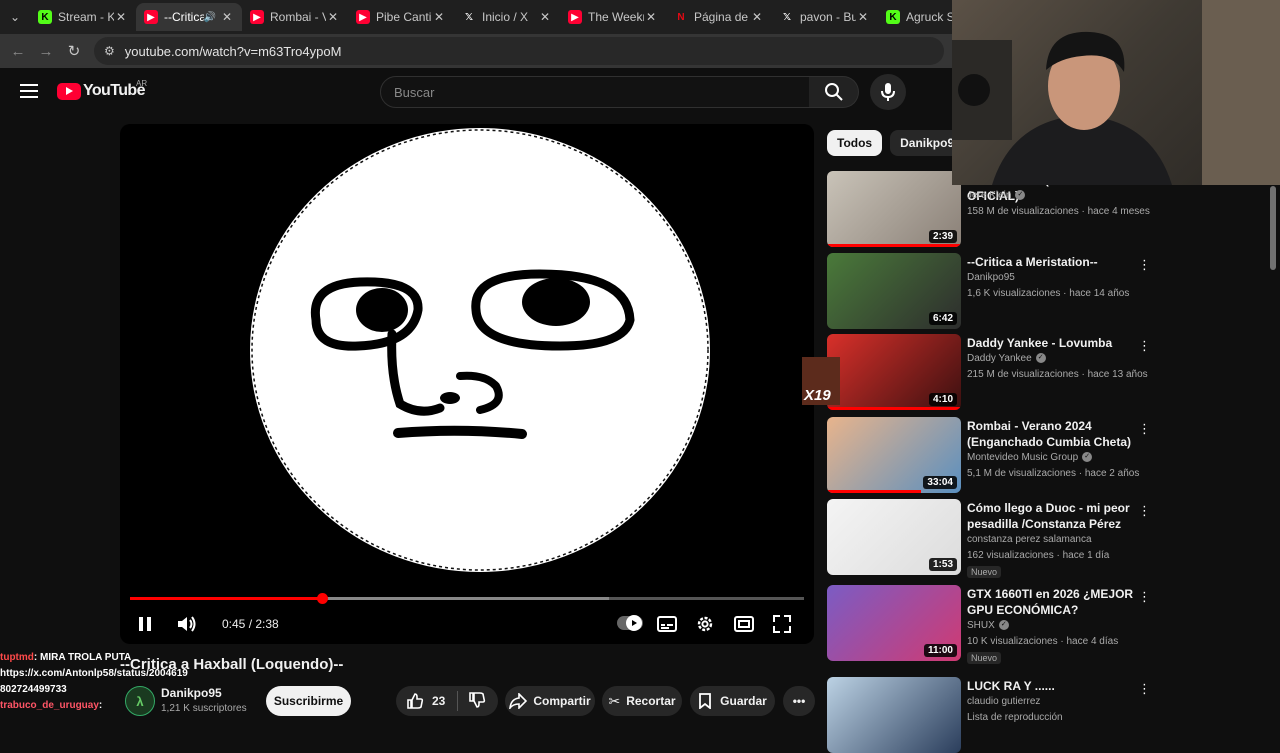  What do you see at coordinates (18, 51) in the screenshot?
I see `back-button: ←` at bounding box center [18, 51].